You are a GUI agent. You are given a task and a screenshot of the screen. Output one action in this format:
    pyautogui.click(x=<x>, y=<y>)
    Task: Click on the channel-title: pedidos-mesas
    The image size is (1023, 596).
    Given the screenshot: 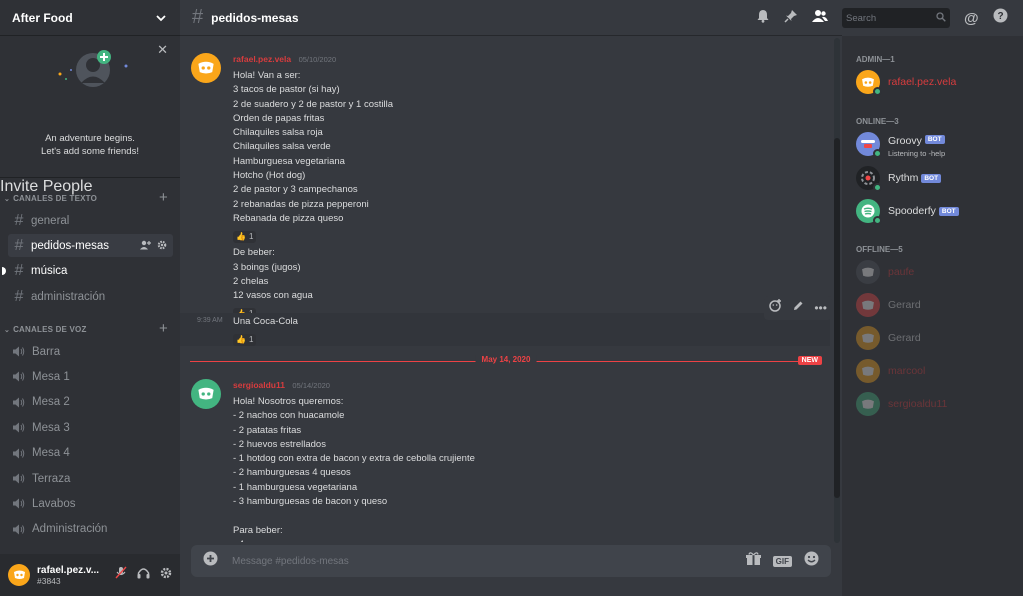 What is the action you would take?
    pyautogui.click(x=255, y=17)
    